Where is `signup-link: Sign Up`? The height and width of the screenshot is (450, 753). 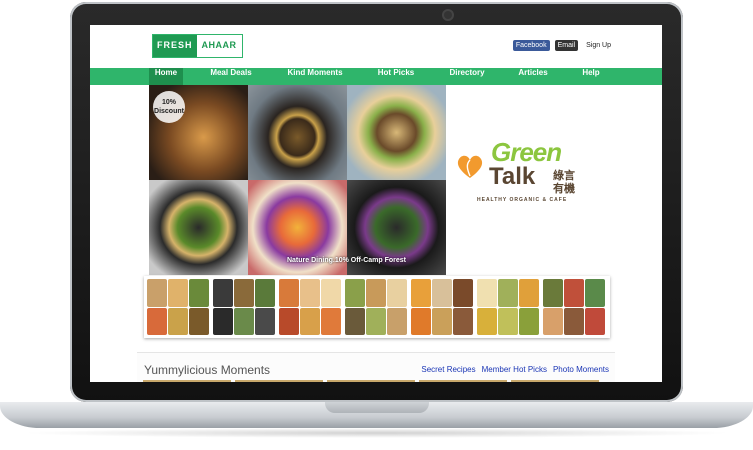
signup-link: Sign Up is located at coordinates (598, 45).